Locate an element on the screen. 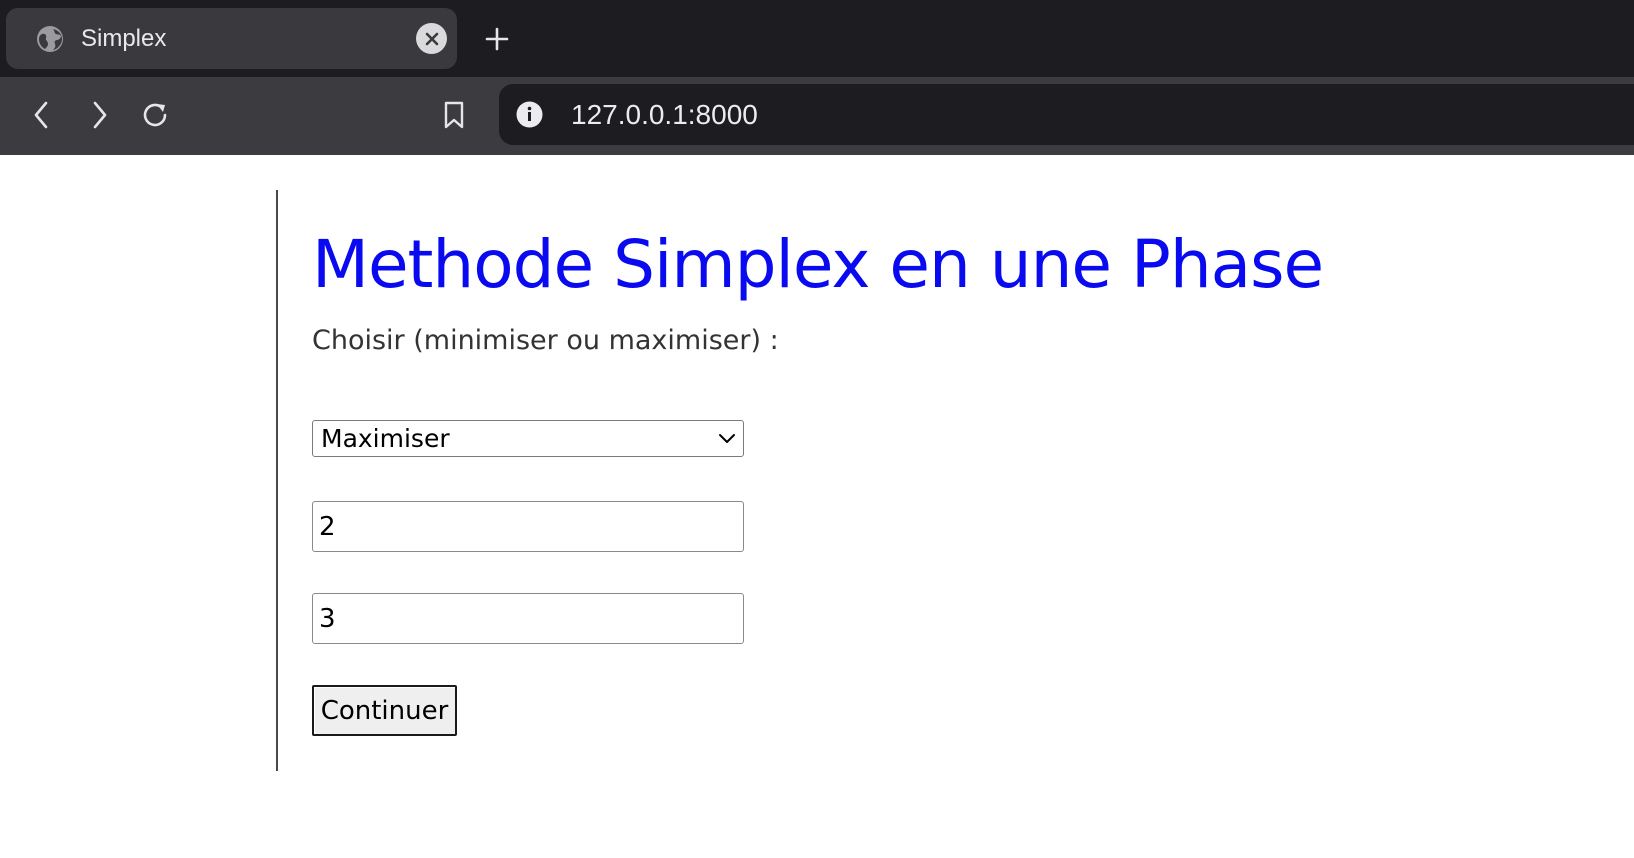  chevron-down-icon is located at coordinates (727, 439).